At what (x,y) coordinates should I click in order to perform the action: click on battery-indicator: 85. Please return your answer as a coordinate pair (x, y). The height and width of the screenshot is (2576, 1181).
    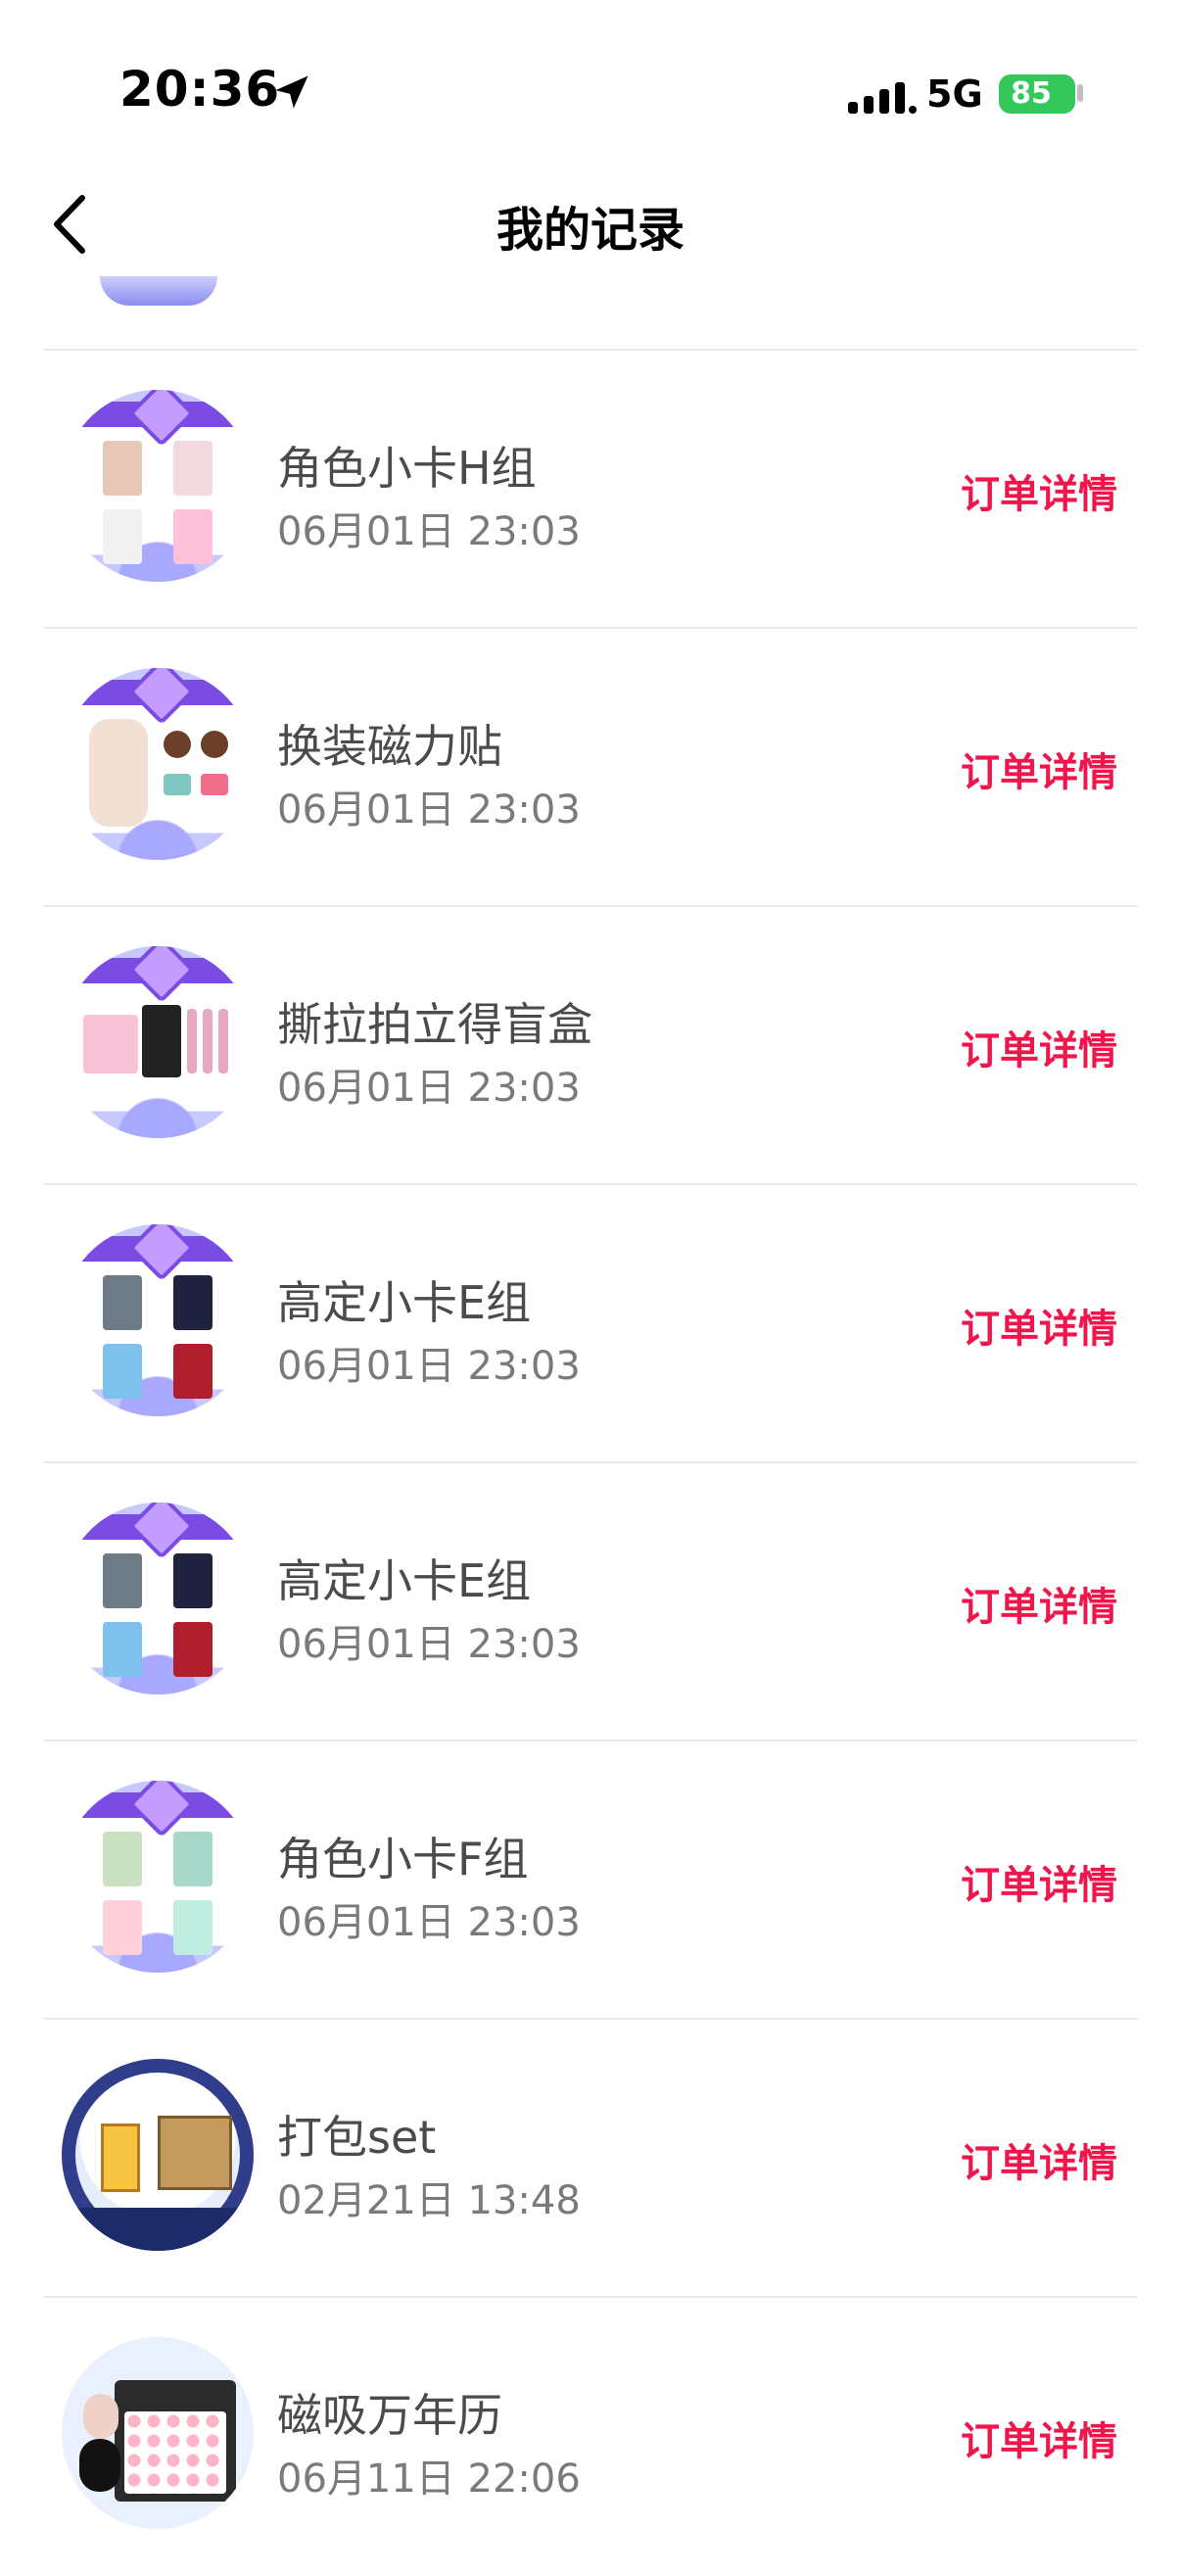
    Looking at the image, I should click on (1037, 94).